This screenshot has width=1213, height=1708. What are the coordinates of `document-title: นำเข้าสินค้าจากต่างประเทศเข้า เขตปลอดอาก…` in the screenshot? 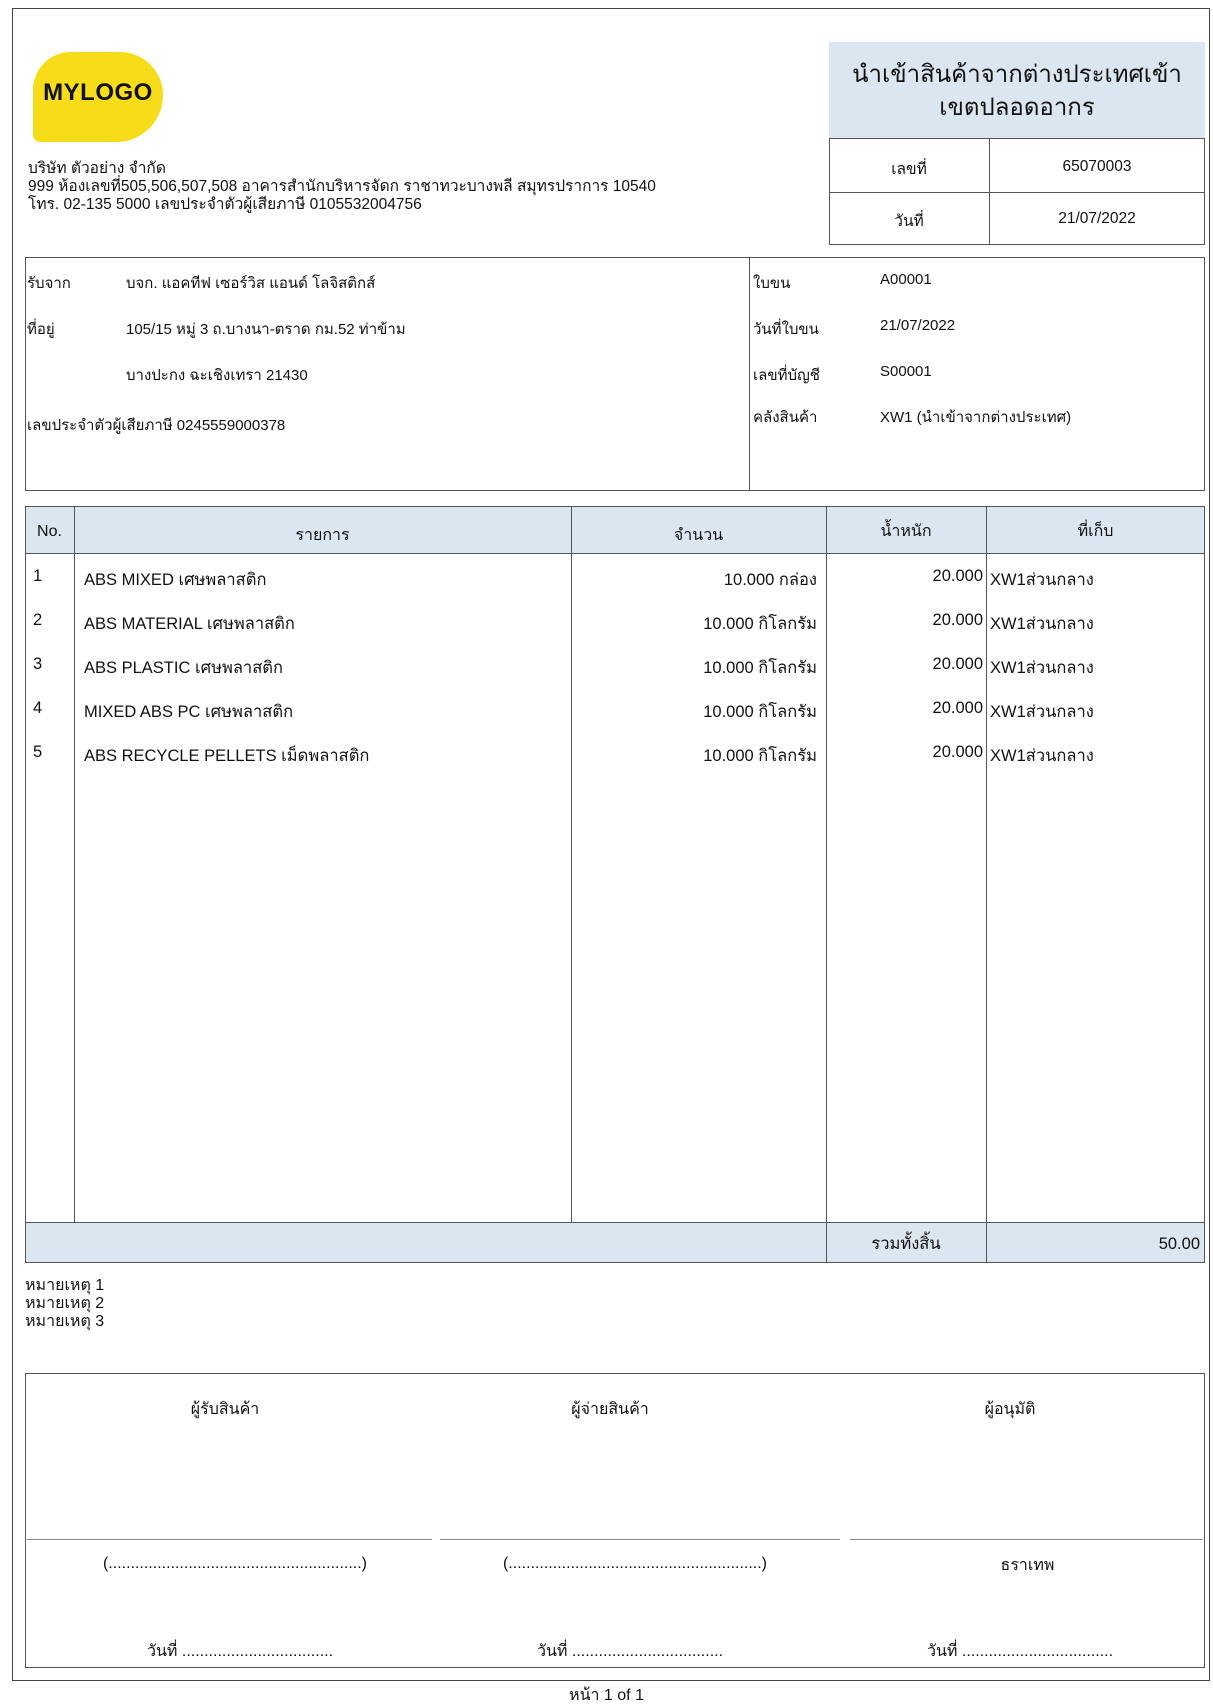 It's located at (1017, 91).